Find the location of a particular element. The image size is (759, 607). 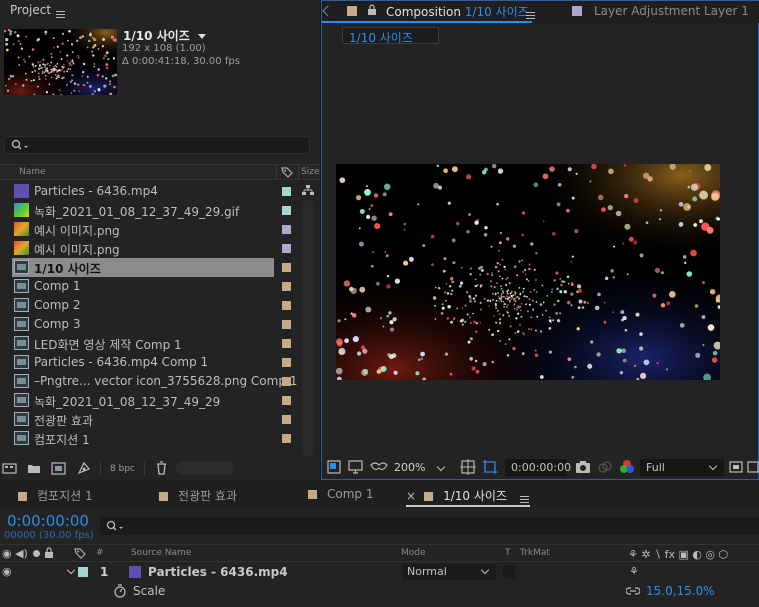

name-column-header: Name is located at coordinates (32, 172).